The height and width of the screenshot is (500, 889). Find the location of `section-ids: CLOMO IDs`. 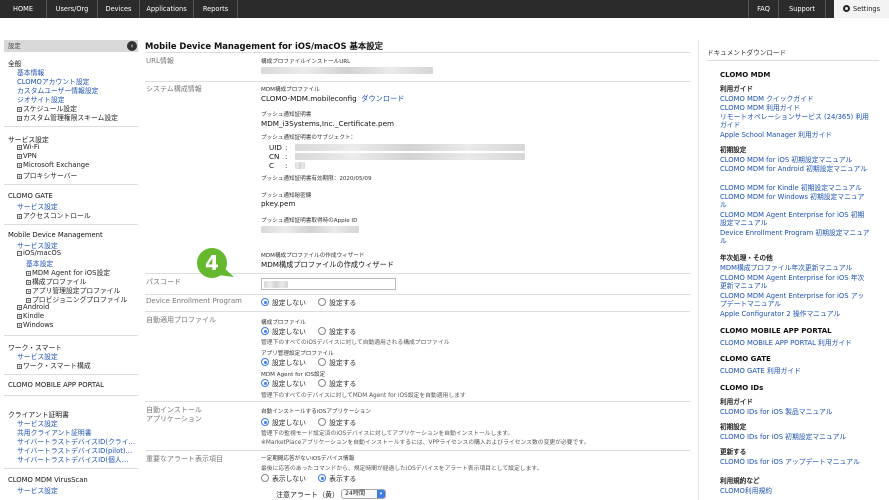

section-ids: CLOMO IDs is located at coordinates (742, 388).